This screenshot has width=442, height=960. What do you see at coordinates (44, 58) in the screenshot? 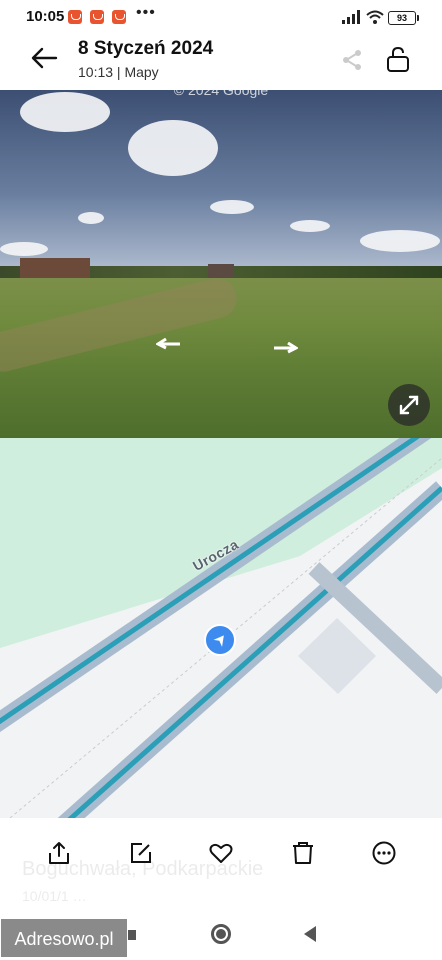
I see `arrow-left-icon` at bounding box center [44, 58].